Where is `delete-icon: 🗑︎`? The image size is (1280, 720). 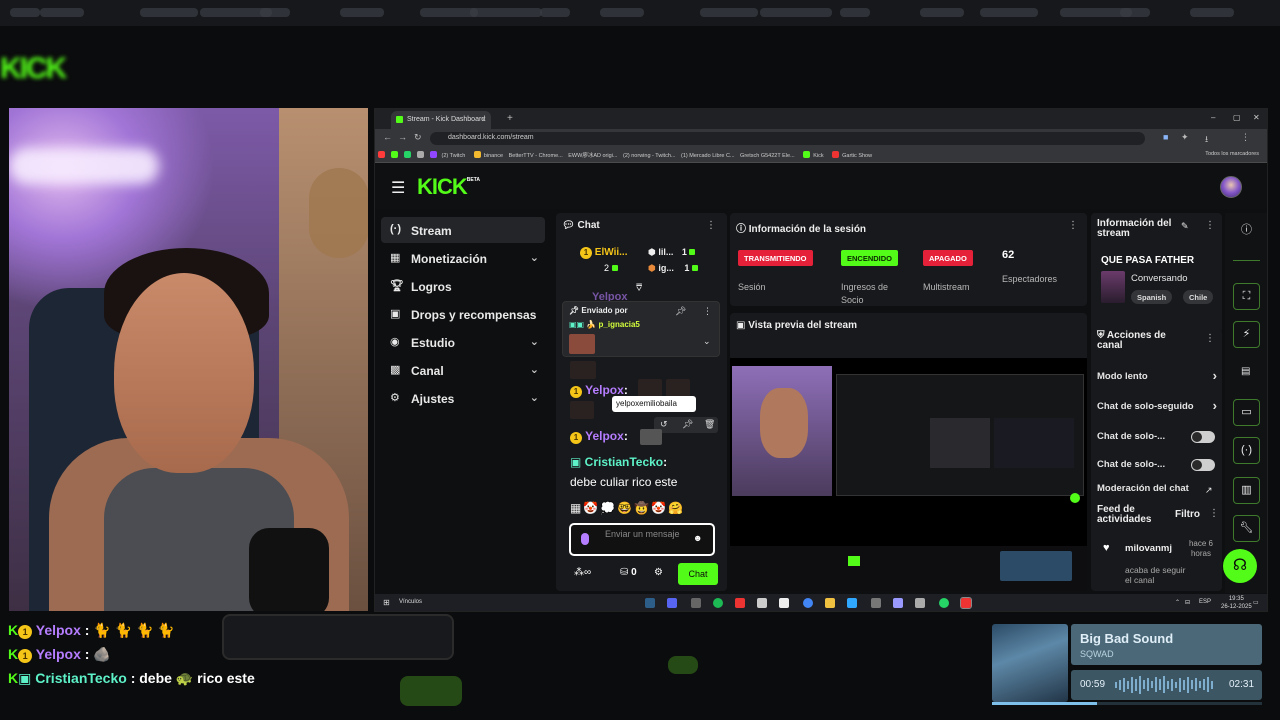
delete-icon: 🗑︎ is located at coordinates (709, 424).